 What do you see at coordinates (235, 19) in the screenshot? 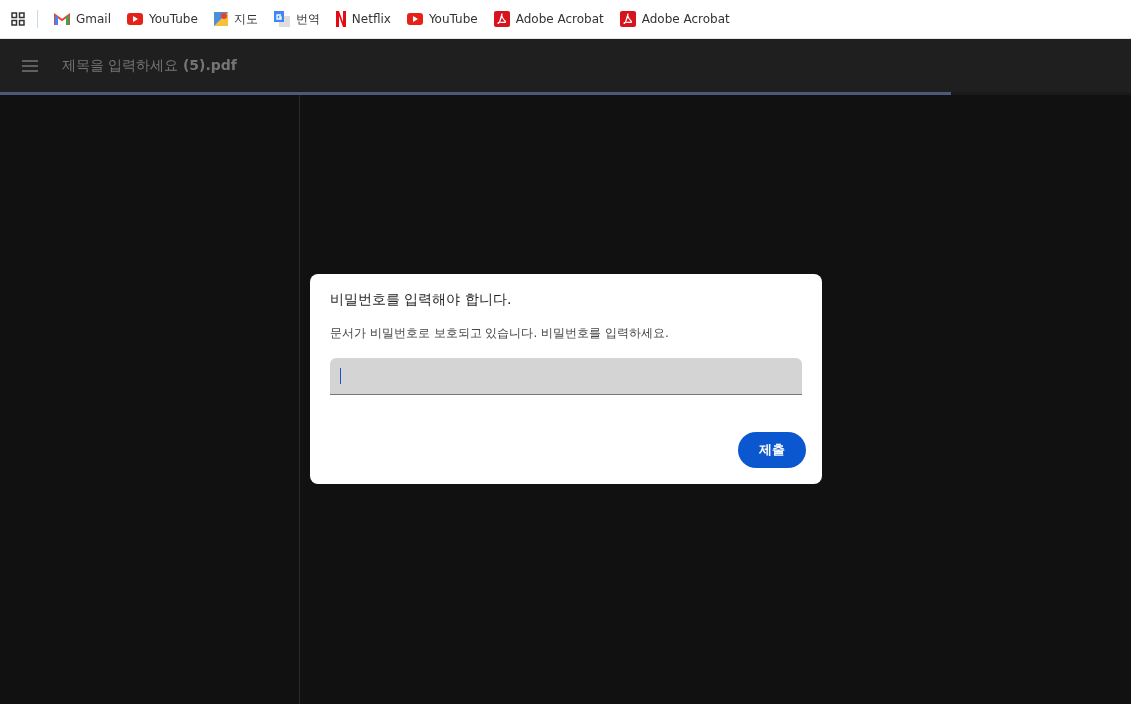
I see `bookmark-link: 지도` at bounding box center [235, 19].